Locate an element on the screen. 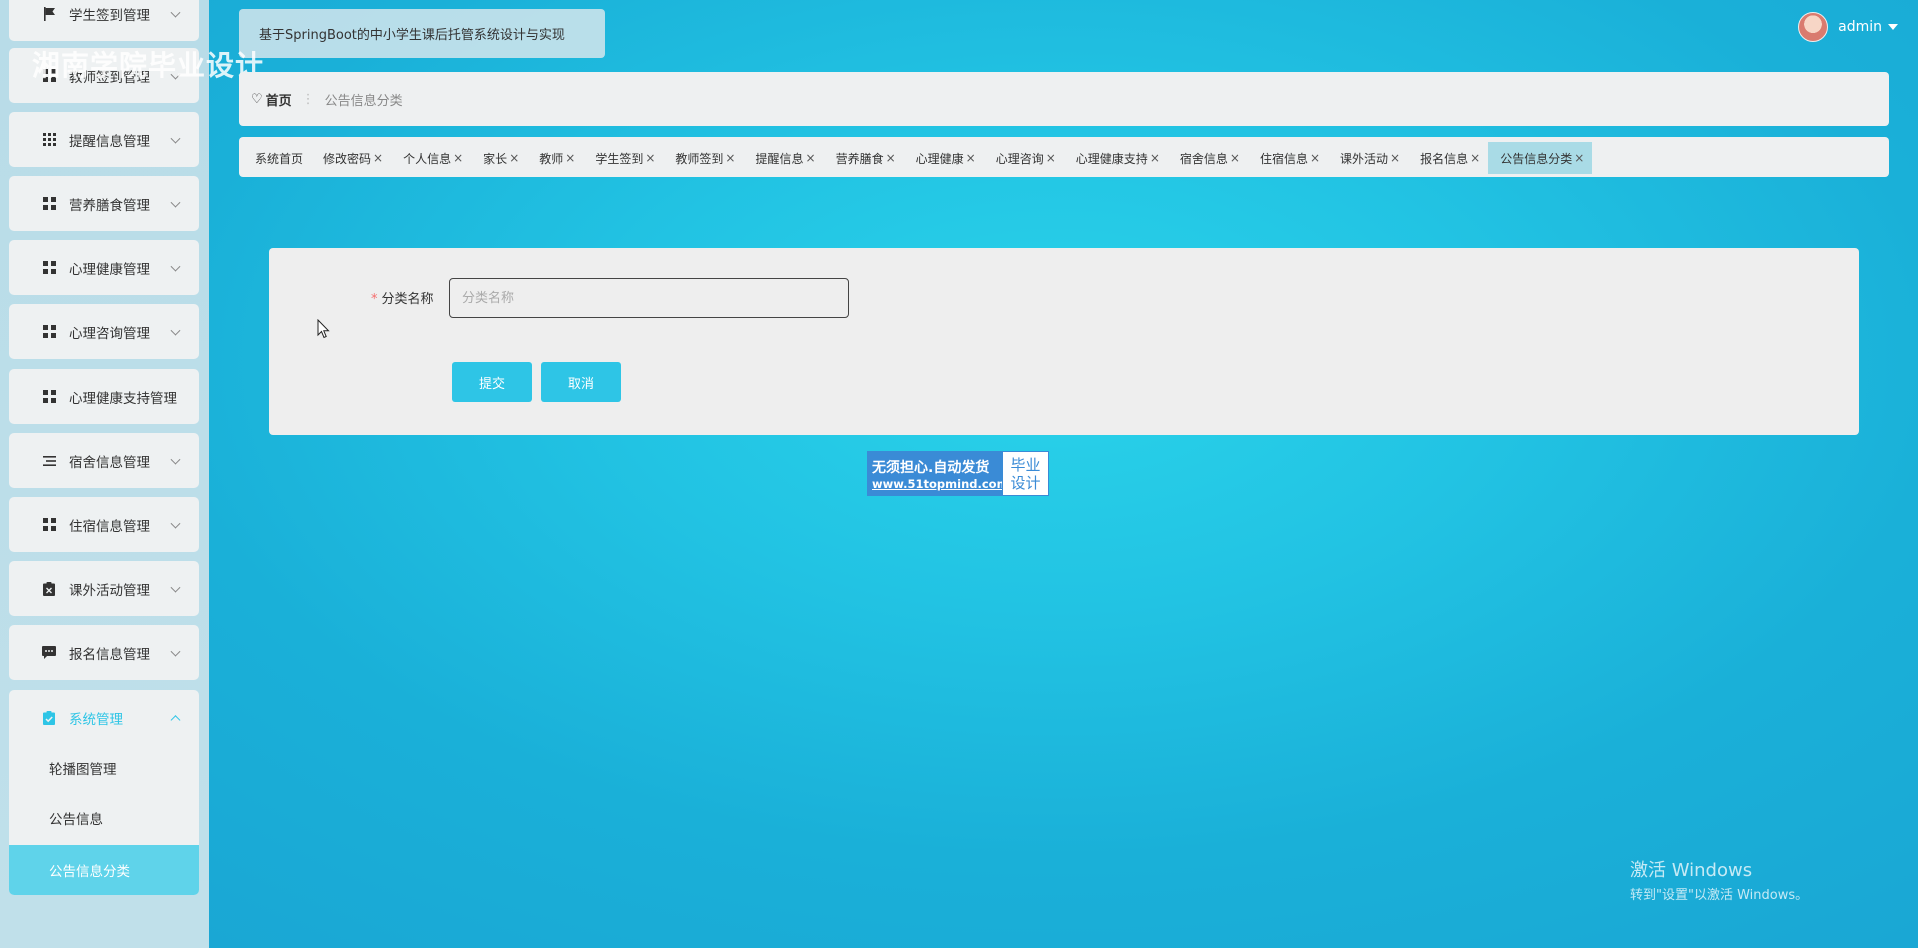 The image size is (1918, 948). system-submenu: 轮播图管理 公告信息 公告信息分类 is located at coordinates (104, 819).